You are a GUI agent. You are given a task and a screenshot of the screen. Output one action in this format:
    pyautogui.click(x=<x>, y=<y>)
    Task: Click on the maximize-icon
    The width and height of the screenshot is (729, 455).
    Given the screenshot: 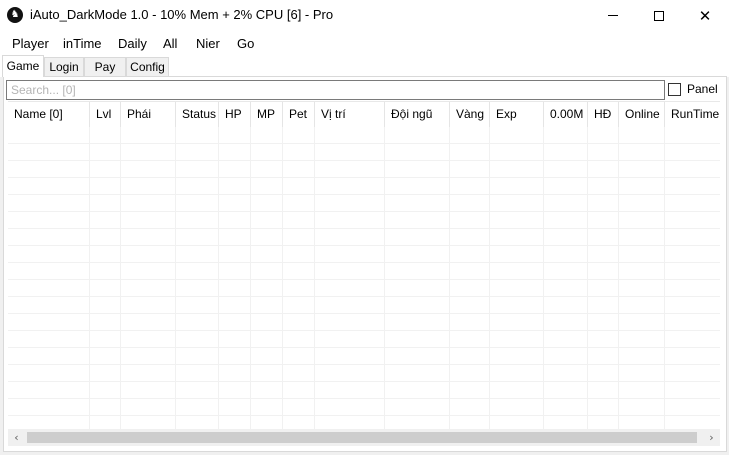 What is the action you would take?
    pyautogui.click(x=659, y=15)
    